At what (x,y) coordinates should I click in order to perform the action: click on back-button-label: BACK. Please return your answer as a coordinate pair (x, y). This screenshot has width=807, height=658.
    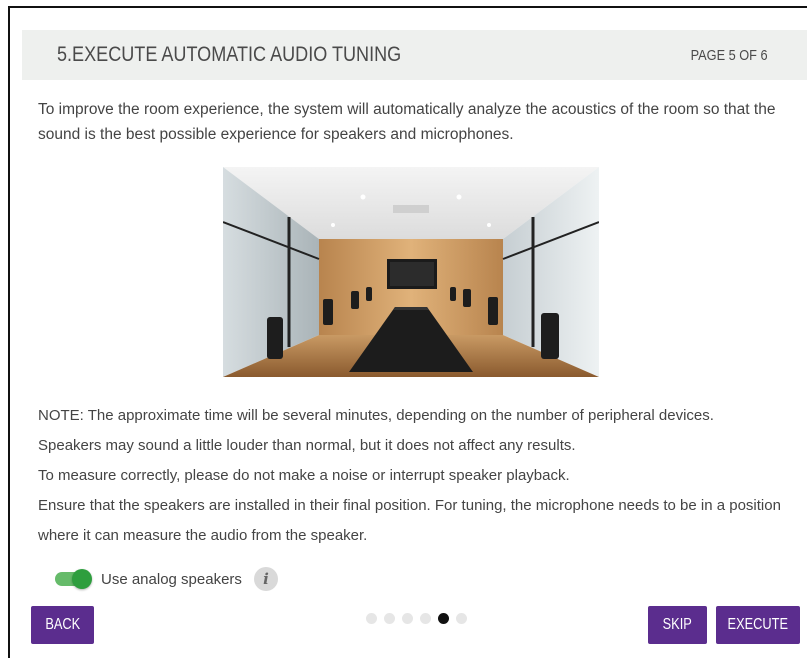
    Looking at the image, I should click on (62, 624).